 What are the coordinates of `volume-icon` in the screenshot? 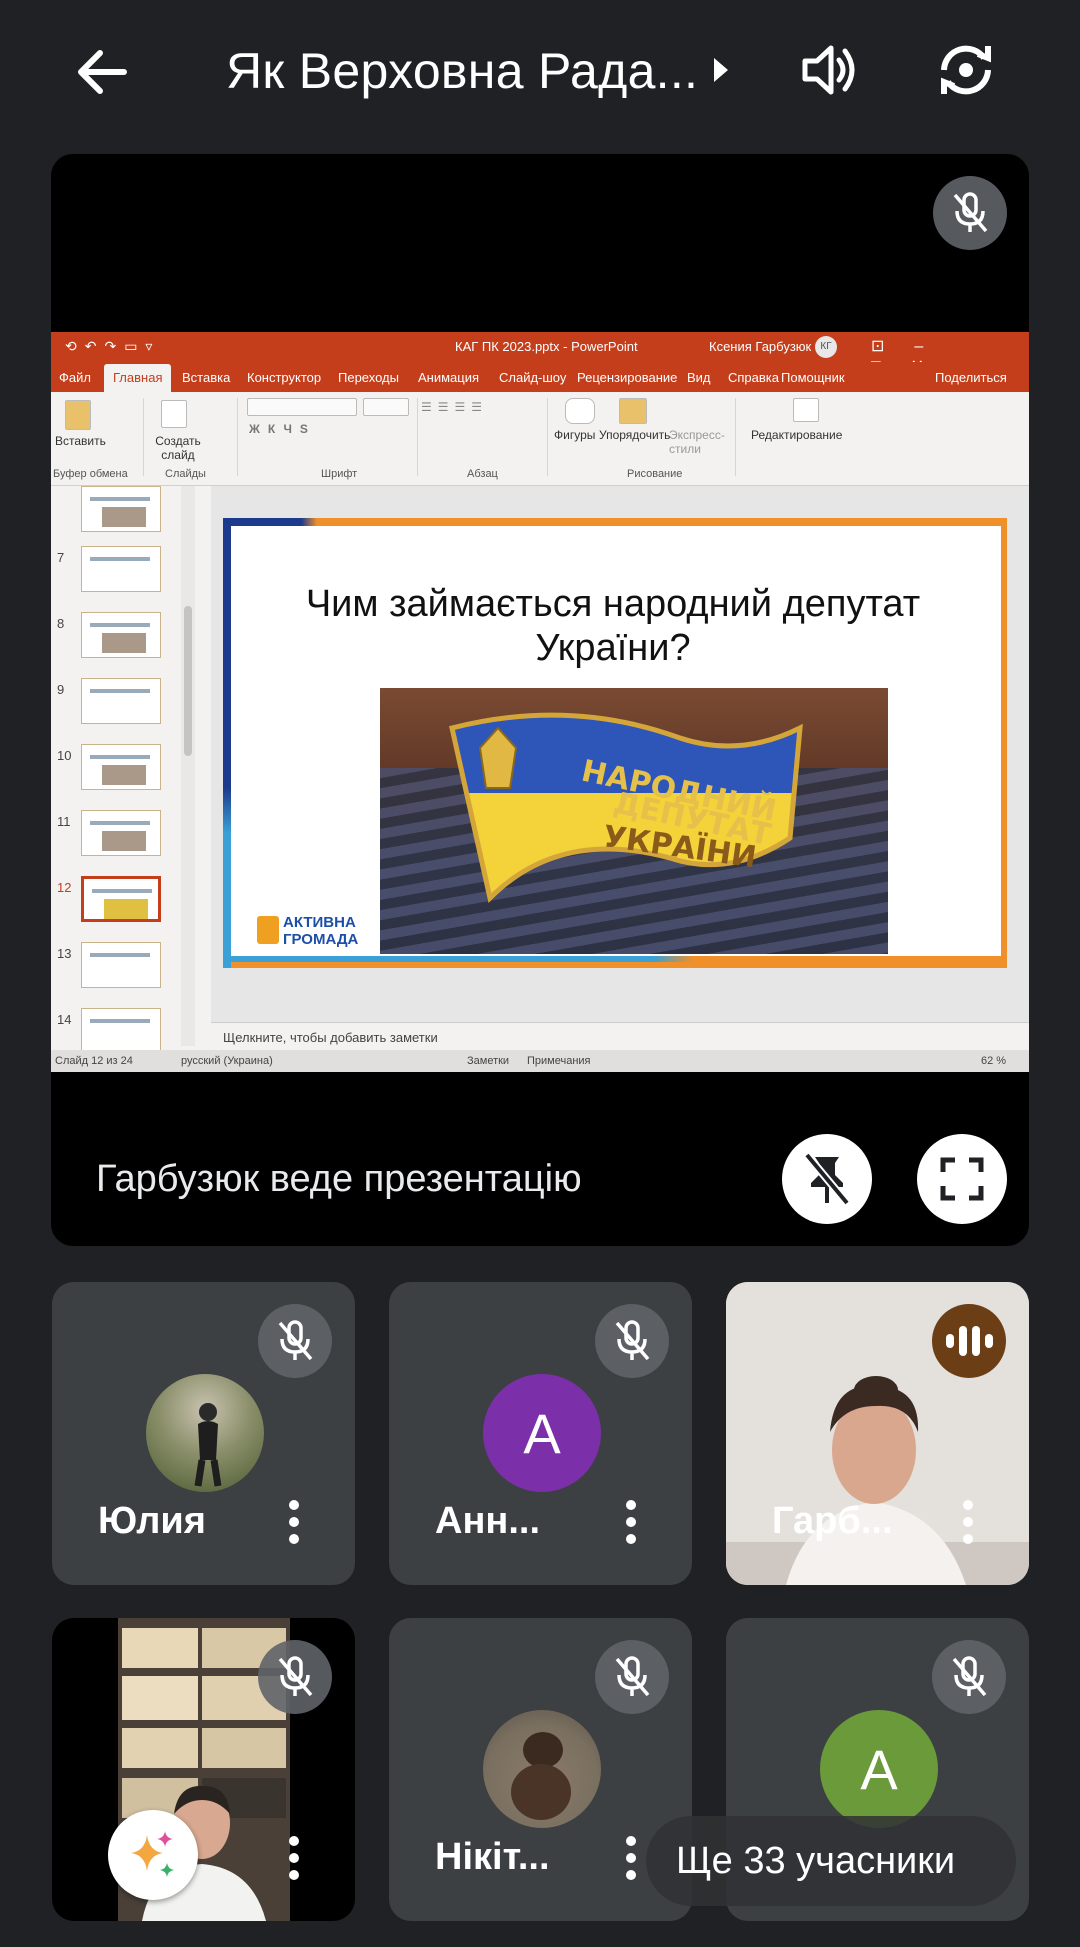 It's located at (828, 70).